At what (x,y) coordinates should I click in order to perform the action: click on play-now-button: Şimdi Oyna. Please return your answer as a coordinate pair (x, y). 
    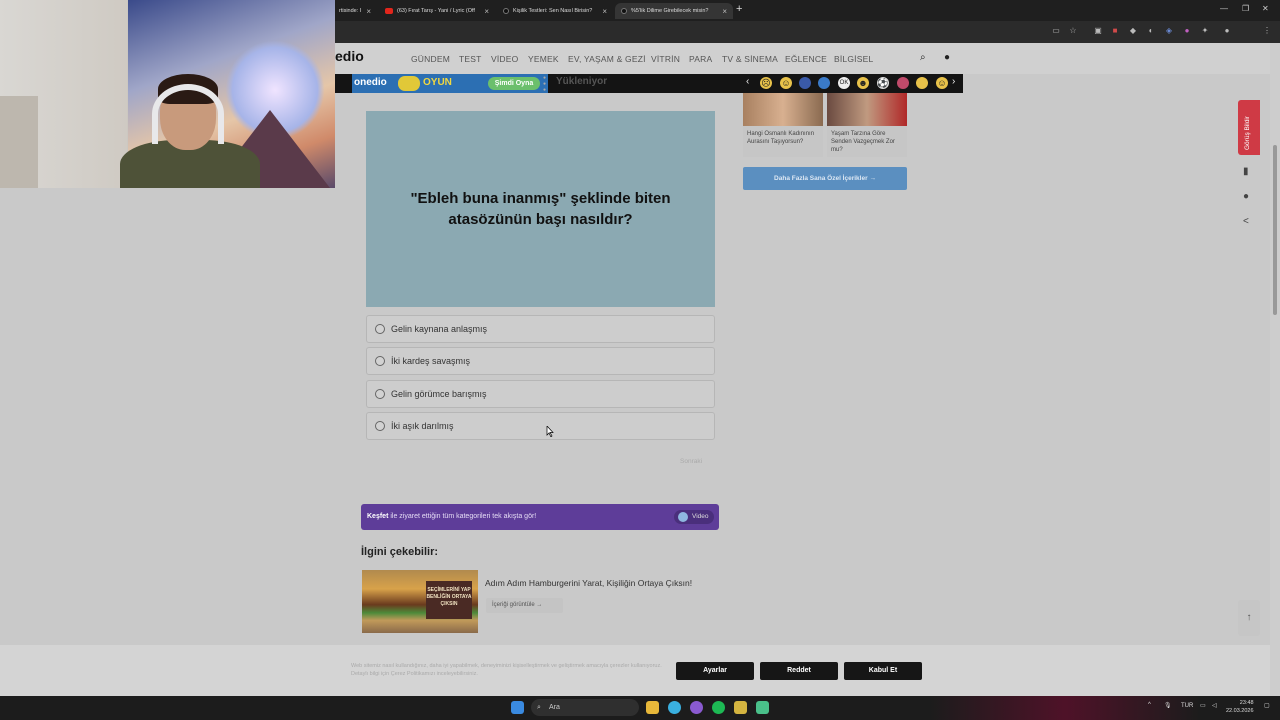
    Looking at the image, I should click on (514, 83).